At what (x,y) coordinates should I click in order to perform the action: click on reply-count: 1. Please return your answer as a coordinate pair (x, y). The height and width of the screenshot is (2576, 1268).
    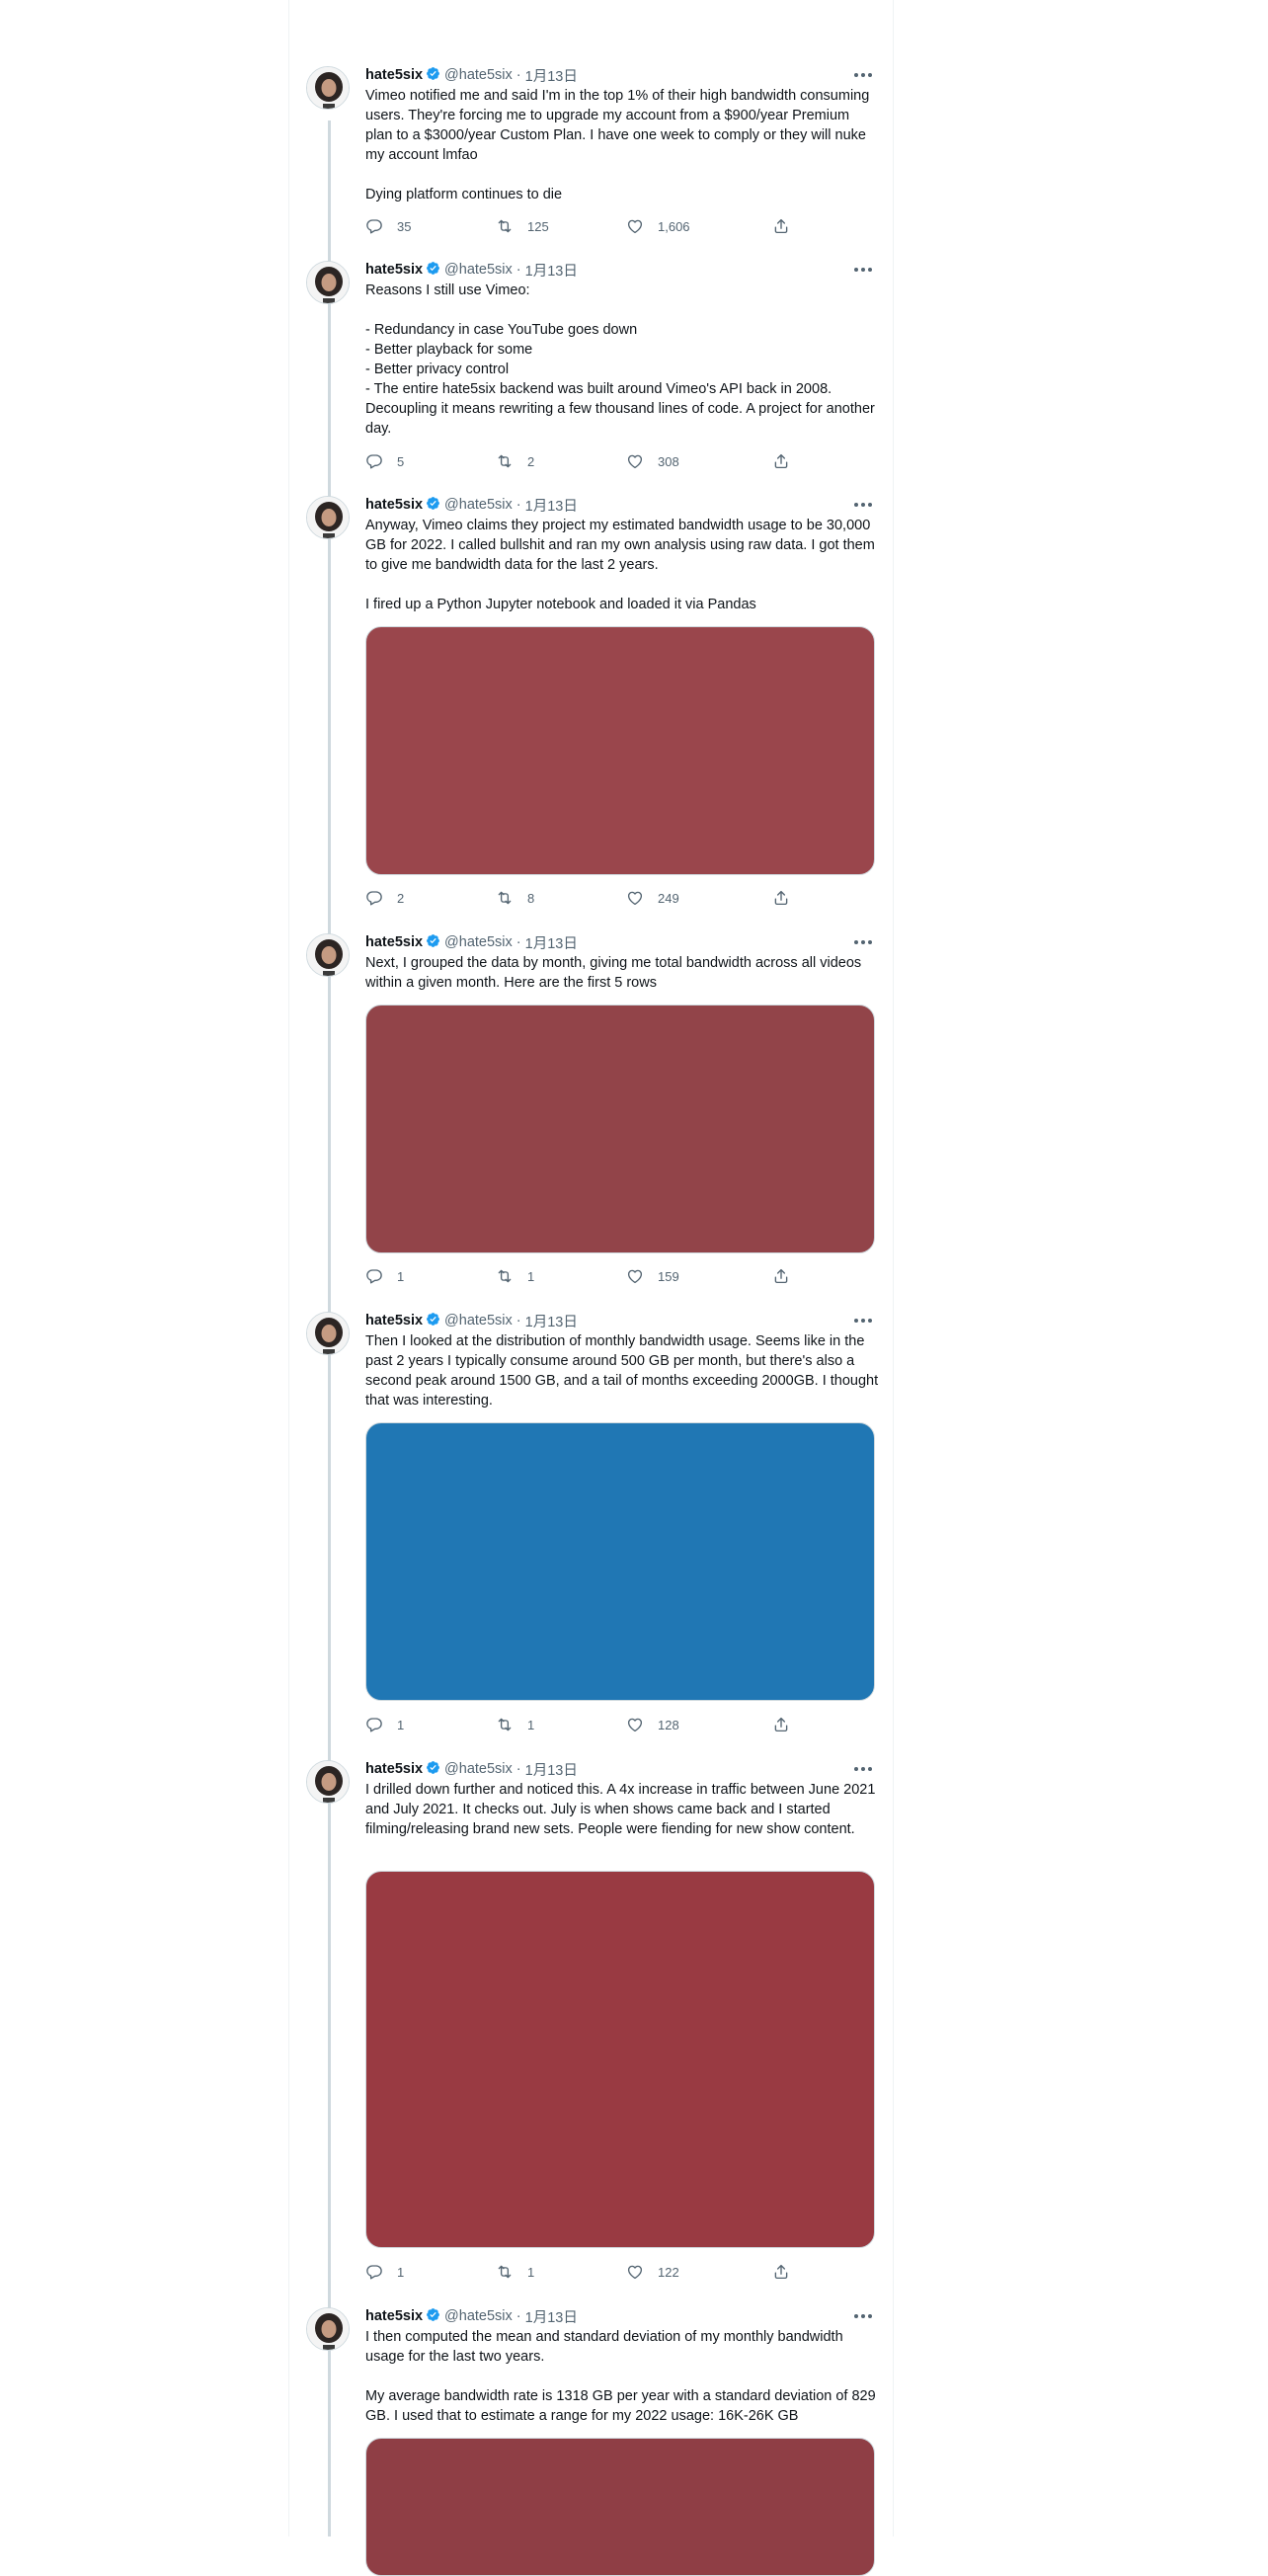
    Looking at the image, I should click on (401, 1276).